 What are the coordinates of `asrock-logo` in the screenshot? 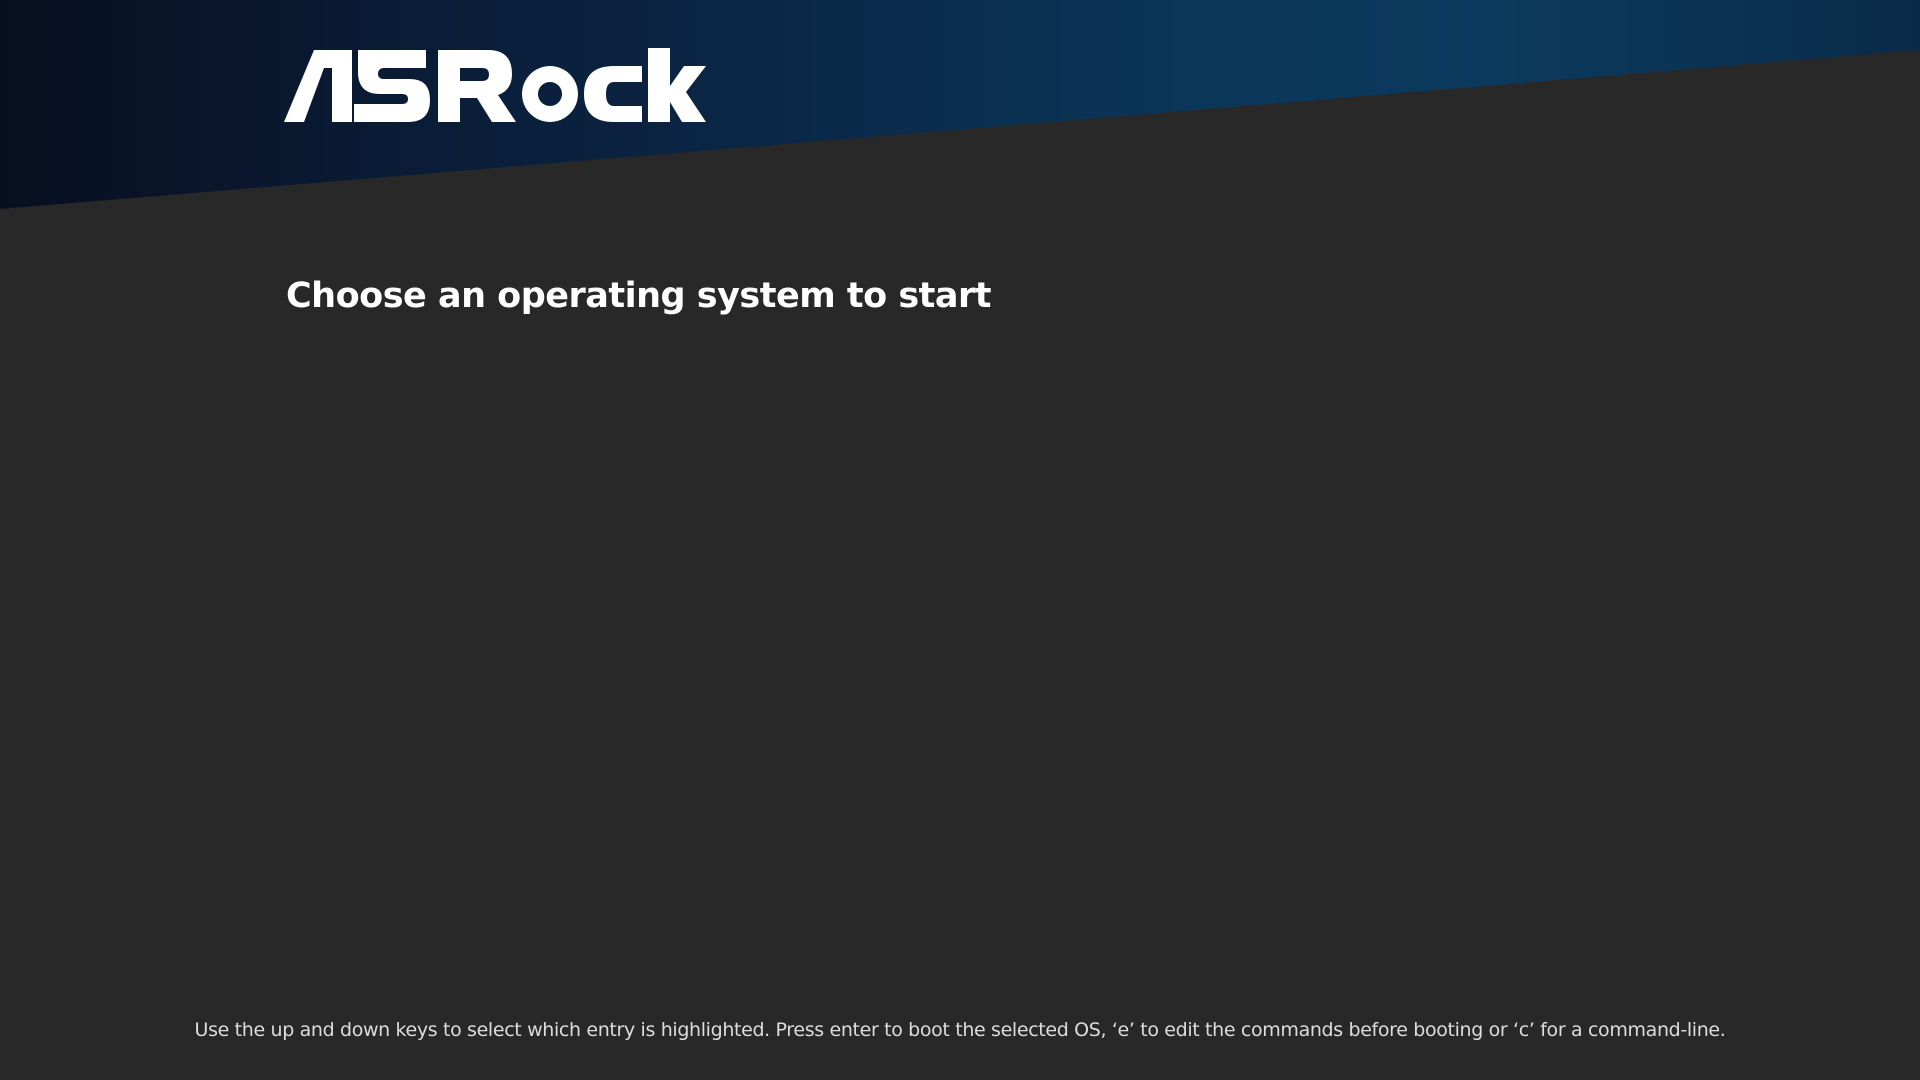 It's located at (495, 85).